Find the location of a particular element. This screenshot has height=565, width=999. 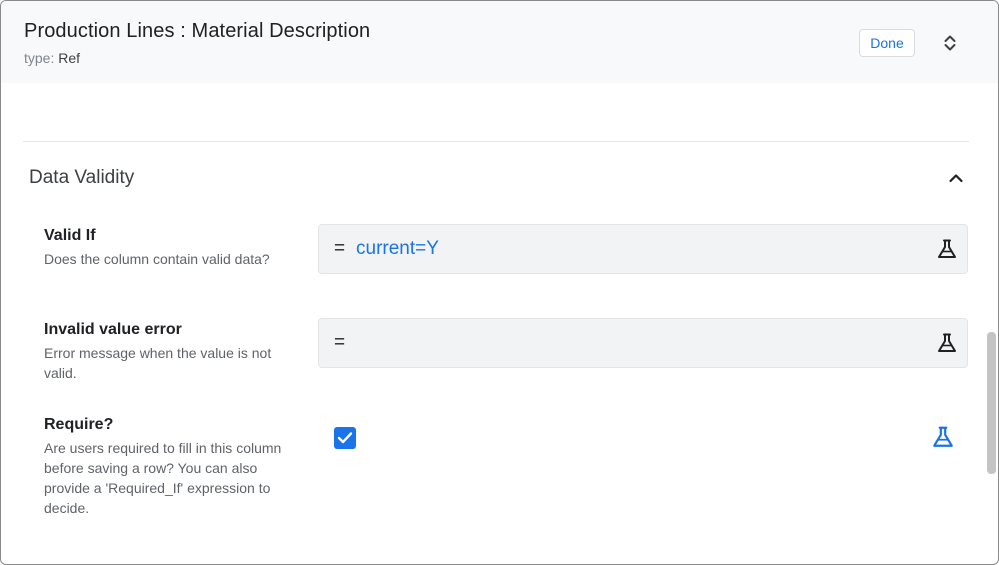

valid-if-expression-value: current=Y is located at coordinates (397, 248).